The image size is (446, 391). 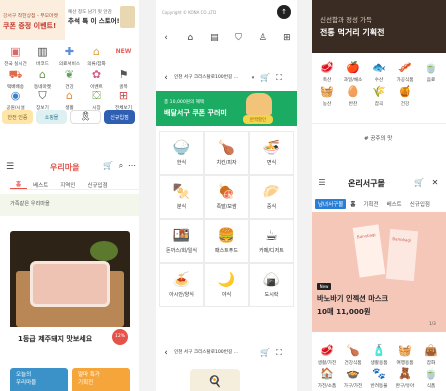 What do you see at coordinates (70, 294) in the screenshot?
I see `product-card: 1등급 제주돼지 맛보세요 12%` at bounding box center [70, 294].